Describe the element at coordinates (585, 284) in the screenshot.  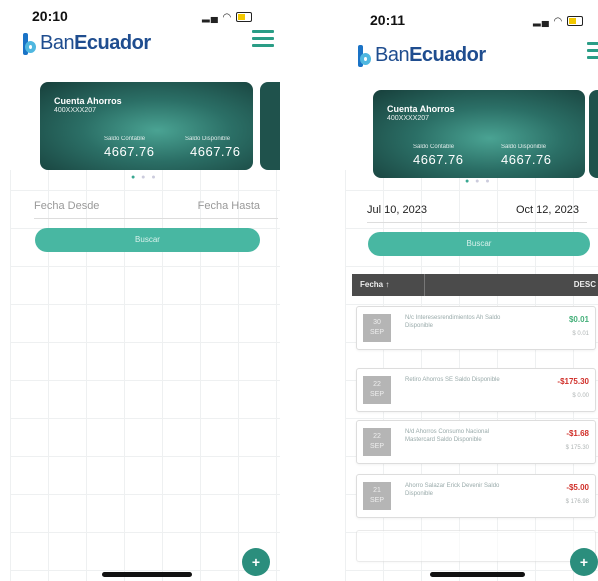
I see `header-desc: DESC` at that location.